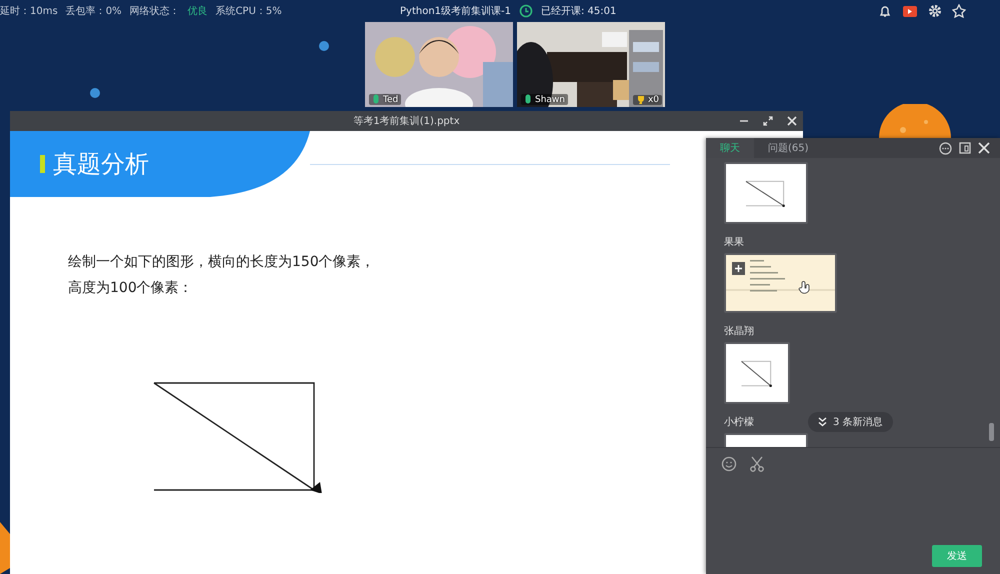 Image resolution: width=1000 pixels, height=574 pixels. I want to click on panel-icon, so click(965, 148).